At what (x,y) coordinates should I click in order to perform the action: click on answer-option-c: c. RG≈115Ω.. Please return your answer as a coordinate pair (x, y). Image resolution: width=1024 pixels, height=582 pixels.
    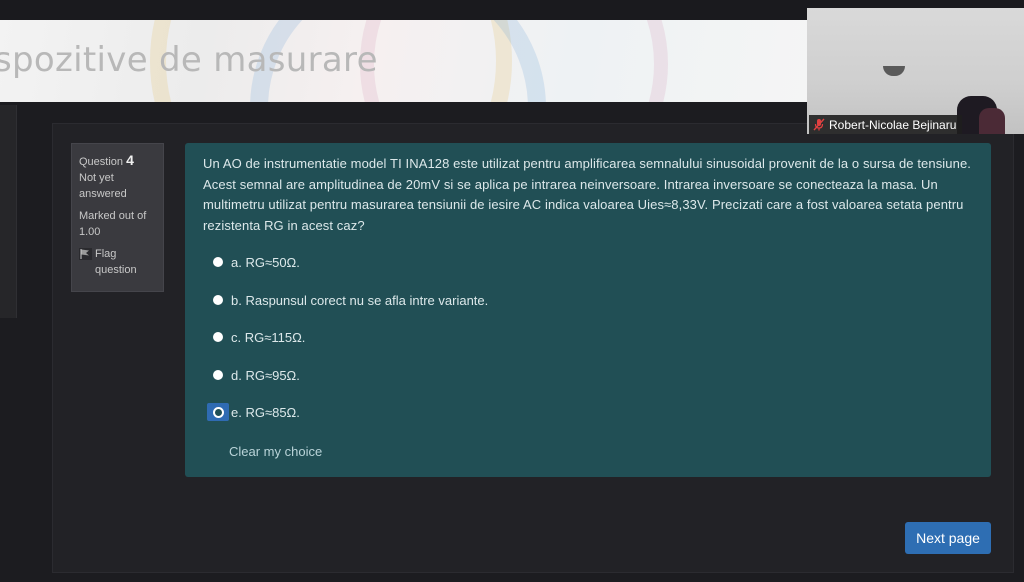
    Looking at the image, I should click on (256, 337).